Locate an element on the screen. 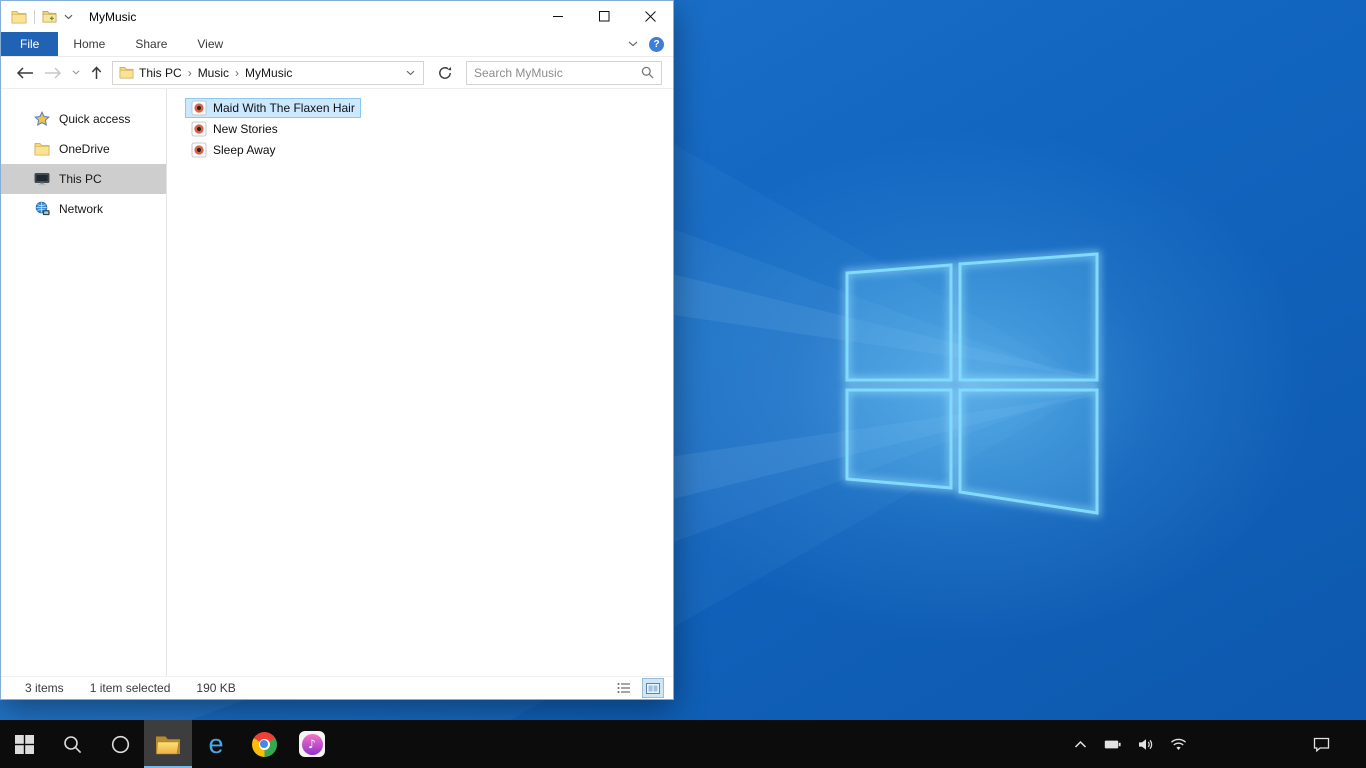  taskbar-file-explorer-button is located at coordinates (168, 744).